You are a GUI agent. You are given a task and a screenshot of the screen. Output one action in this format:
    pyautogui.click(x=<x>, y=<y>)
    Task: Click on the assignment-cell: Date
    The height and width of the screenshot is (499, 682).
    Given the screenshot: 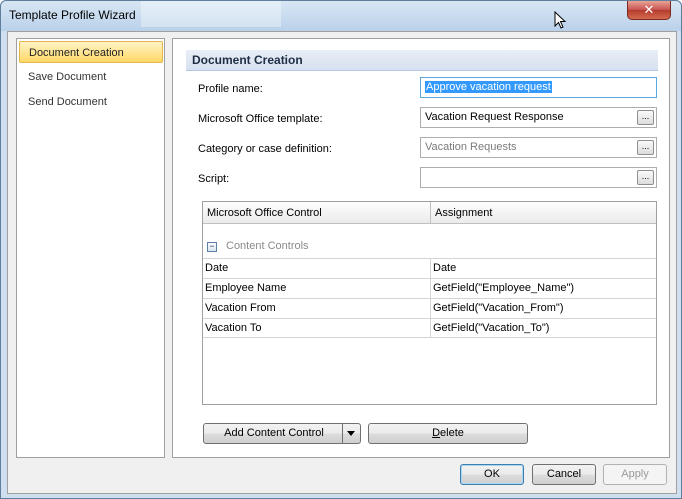 What is the action you would take?
    pyautogui.click(x=543, y=268)
    